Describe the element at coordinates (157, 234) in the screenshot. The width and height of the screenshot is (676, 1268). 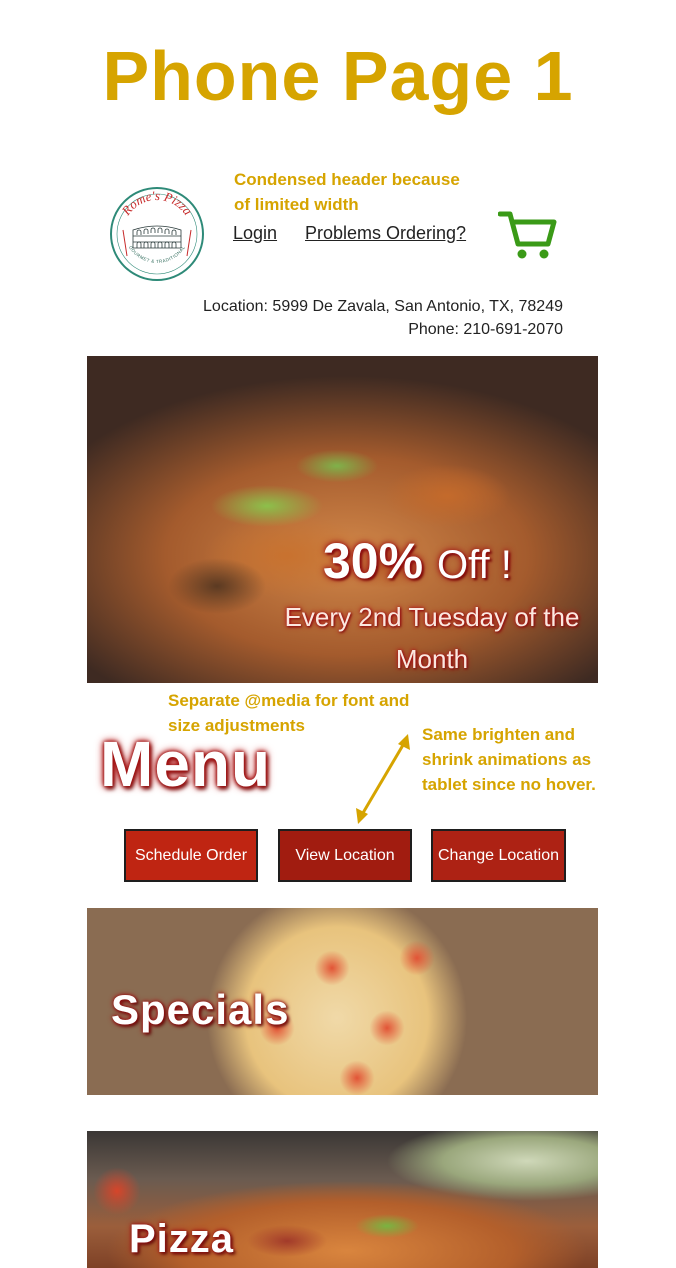
I see `romes-pizza-logo: Rome's Pizza GOURMET & TRADITIONAL` at that location.